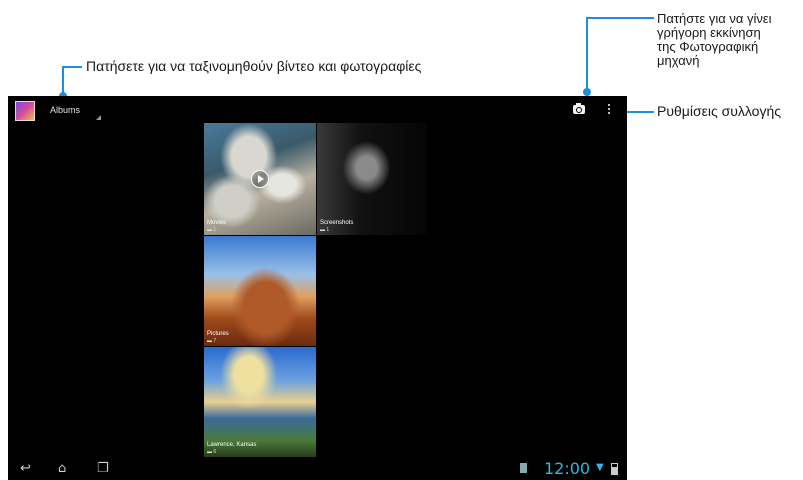 Image resolution: width=803 pixels, height=480 pixels. Describe the element at coordinates (25, 111) in the screenshot. I see `gallery-app-icon` at that location.